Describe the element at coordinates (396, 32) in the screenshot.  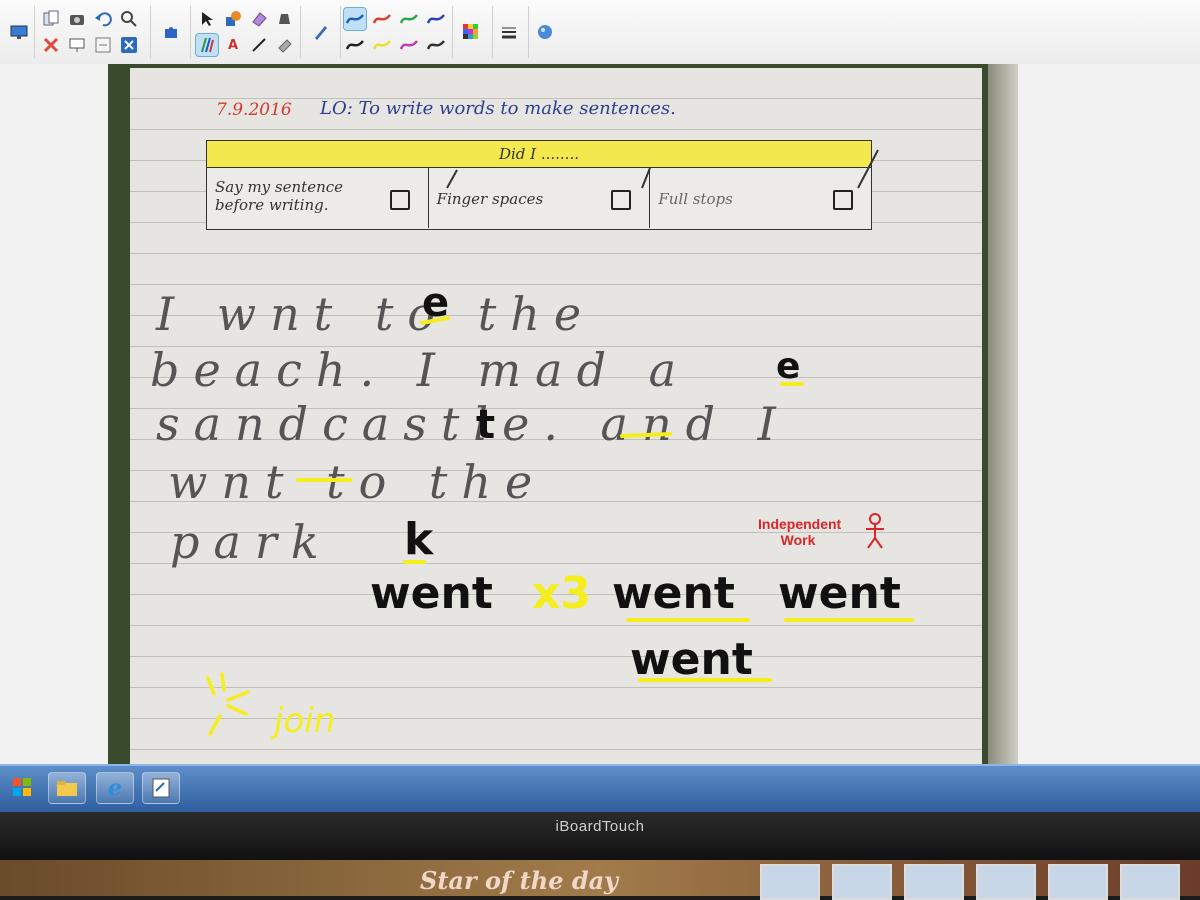
I see `toolbar-group-pen-colors` at that location.